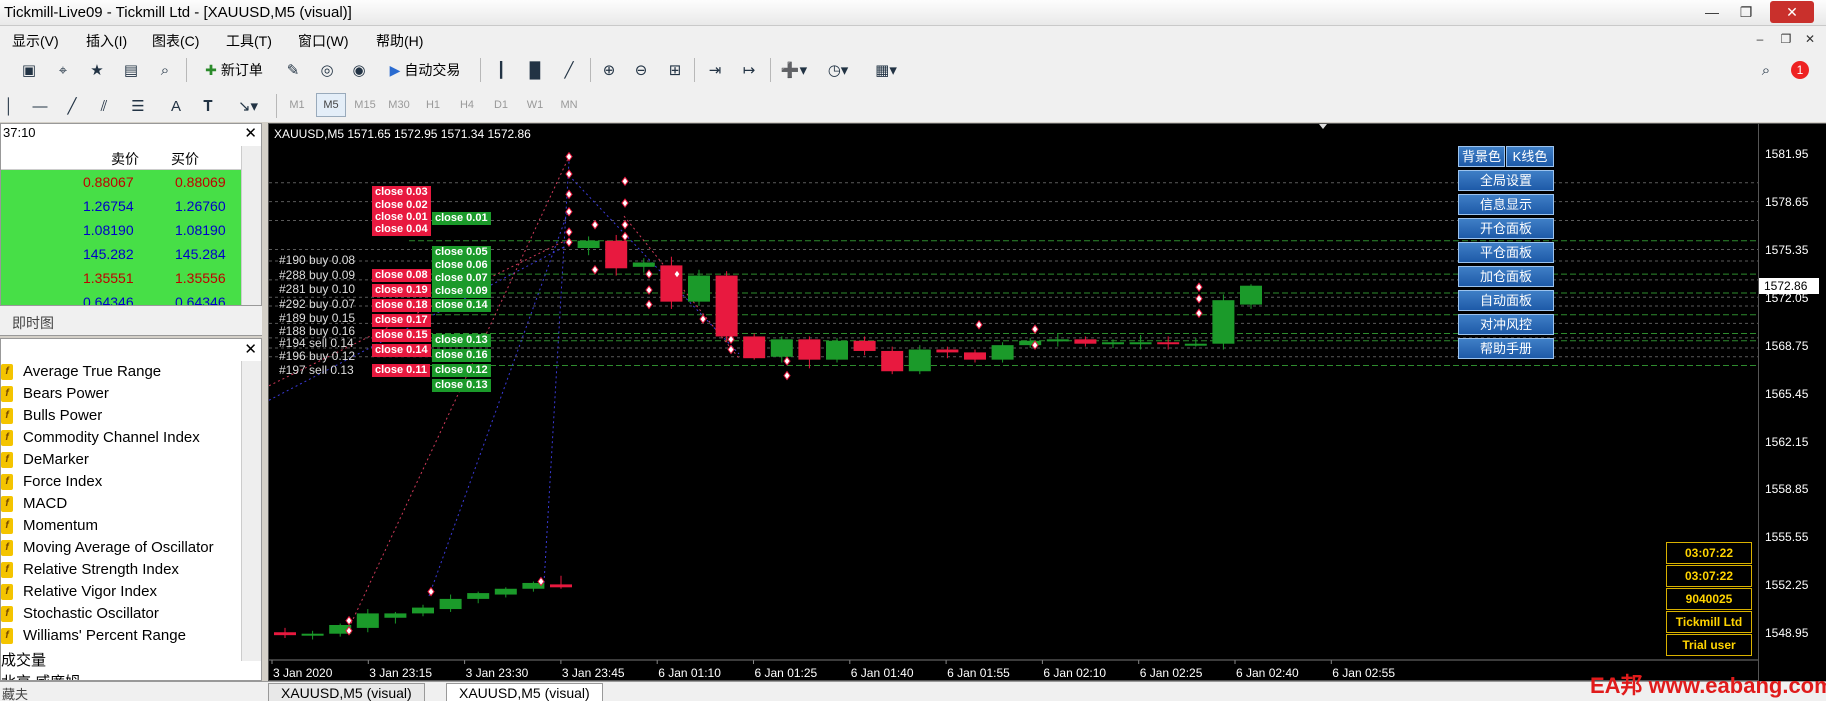  What do you see at coordinates (346, 692) in the screenshot?
I see `chart-tab: XAUUSD,M5 (visual)` at bounding box center [346, 692].